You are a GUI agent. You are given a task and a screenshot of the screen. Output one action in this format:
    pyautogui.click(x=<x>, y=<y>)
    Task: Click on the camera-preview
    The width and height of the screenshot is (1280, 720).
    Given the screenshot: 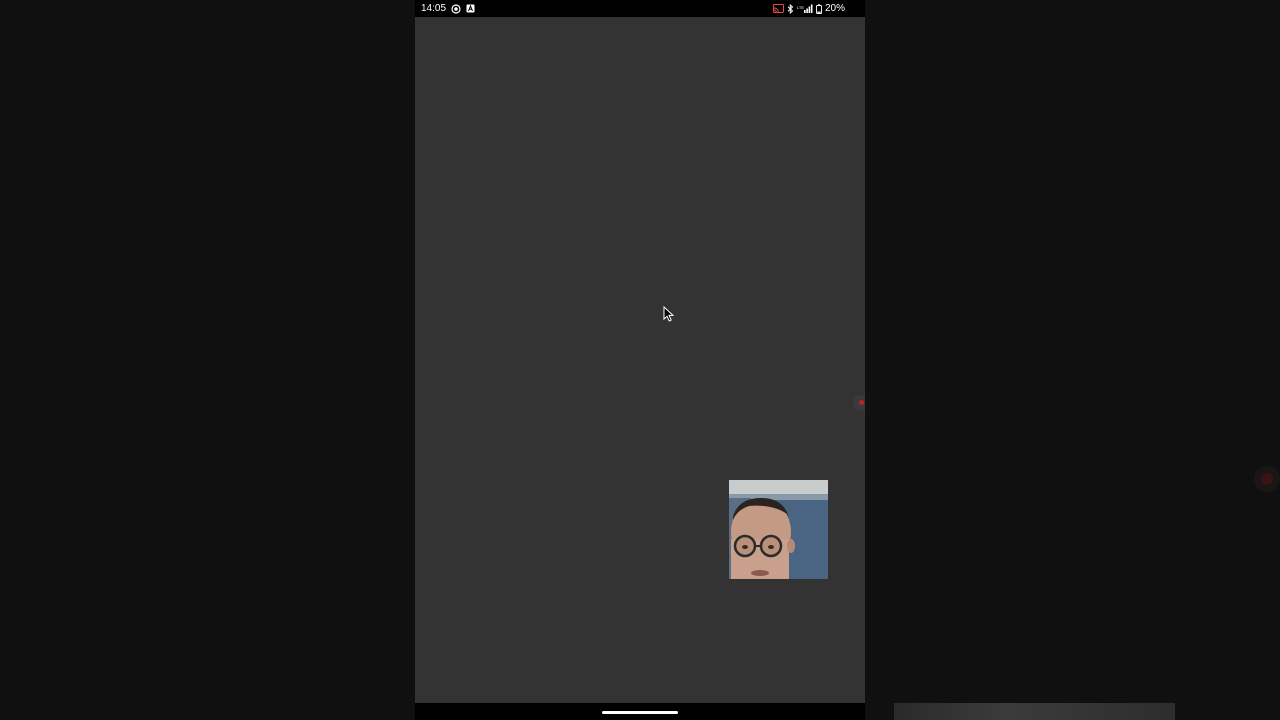 What is the action you would take?
    pyautogui.click(x=778, y=529)
    